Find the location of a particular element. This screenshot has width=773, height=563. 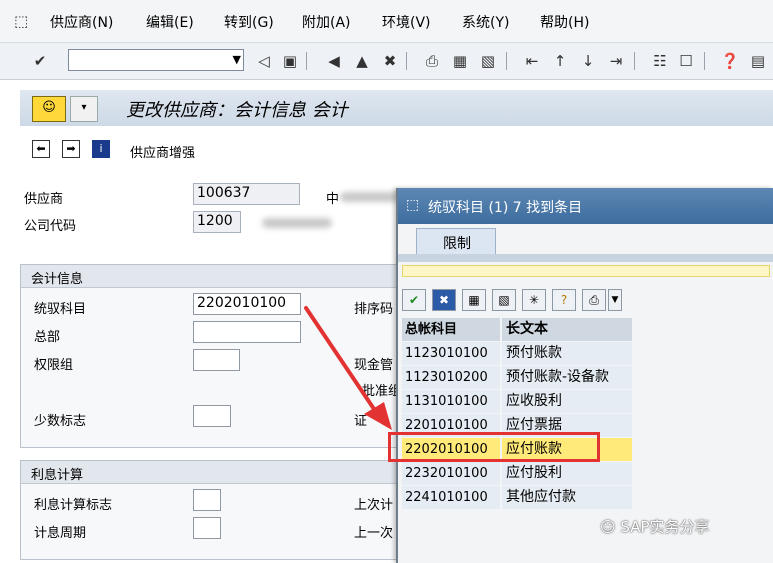

first-page-icon: ⇤ is located at coordinates (532, 61).